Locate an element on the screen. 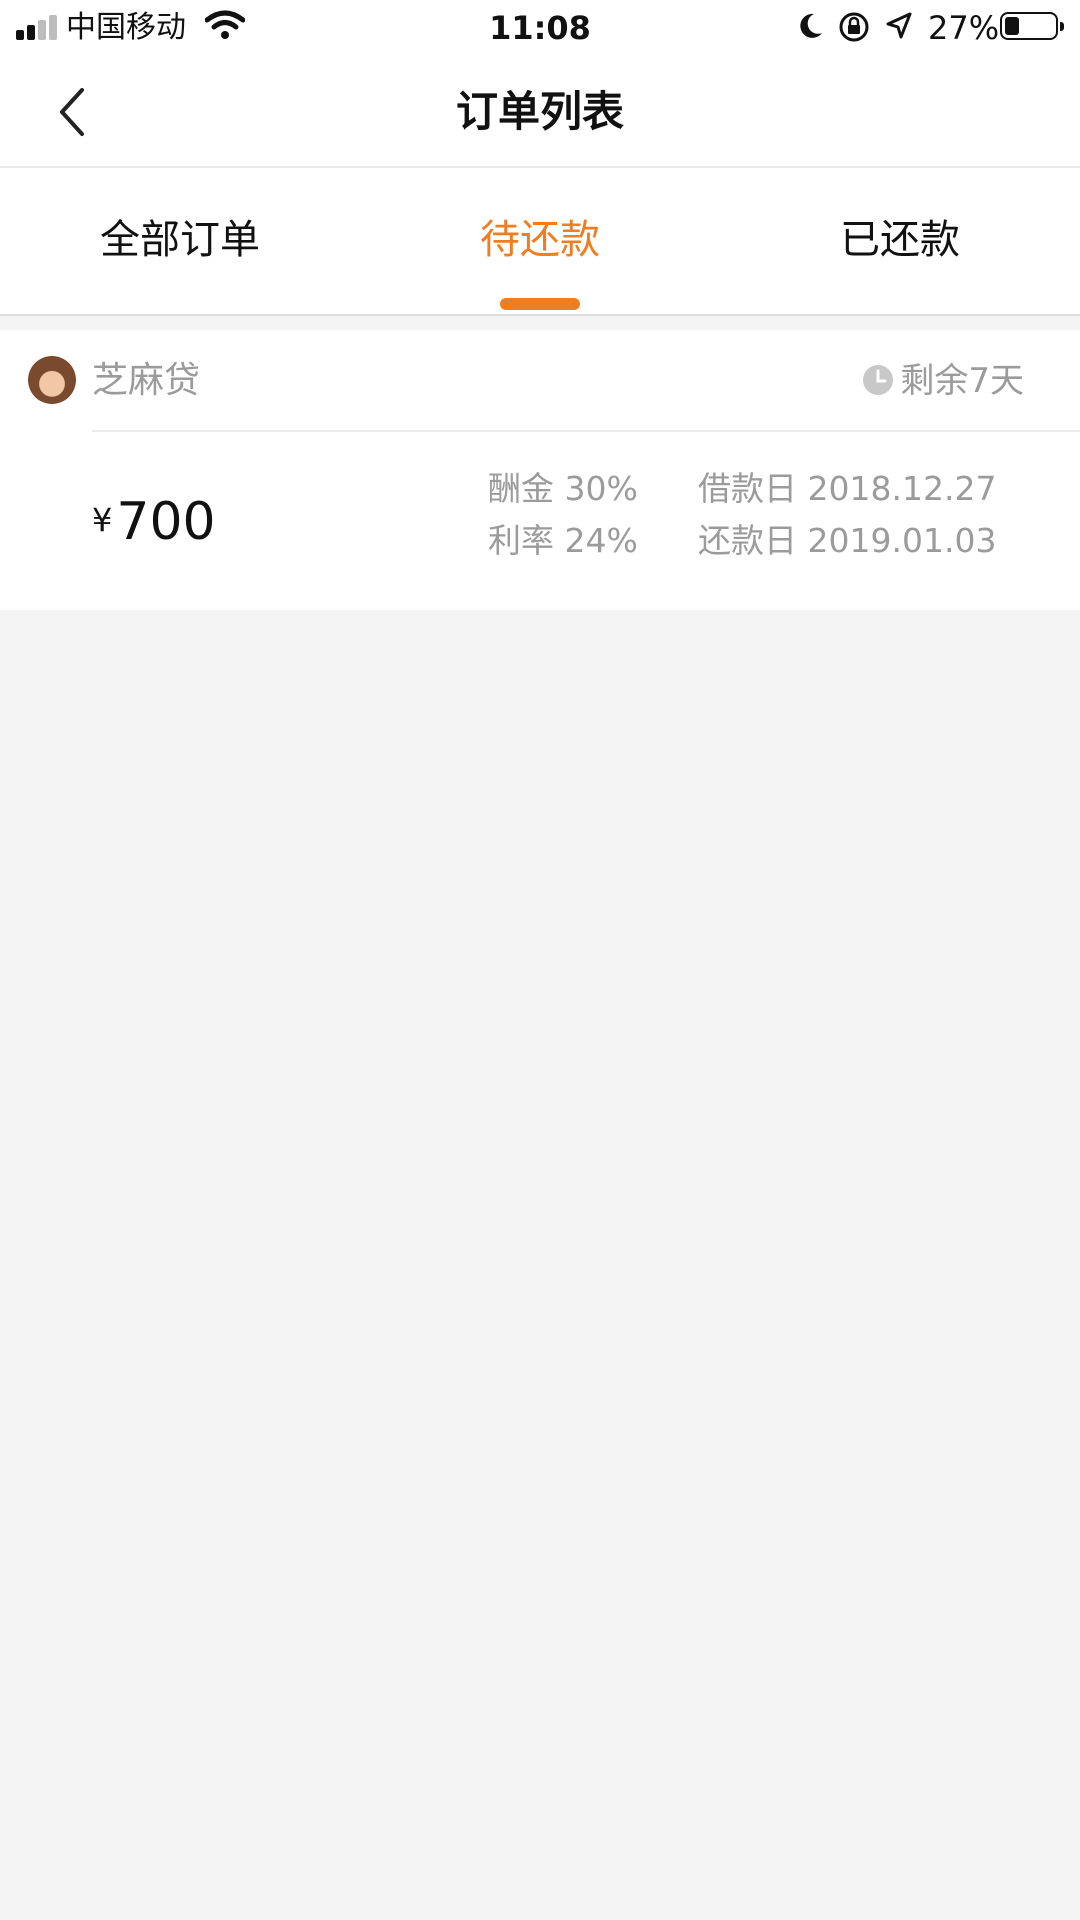  borrow-date-row: 借款日 2018.12.27 is located at coordinates (847, 489).